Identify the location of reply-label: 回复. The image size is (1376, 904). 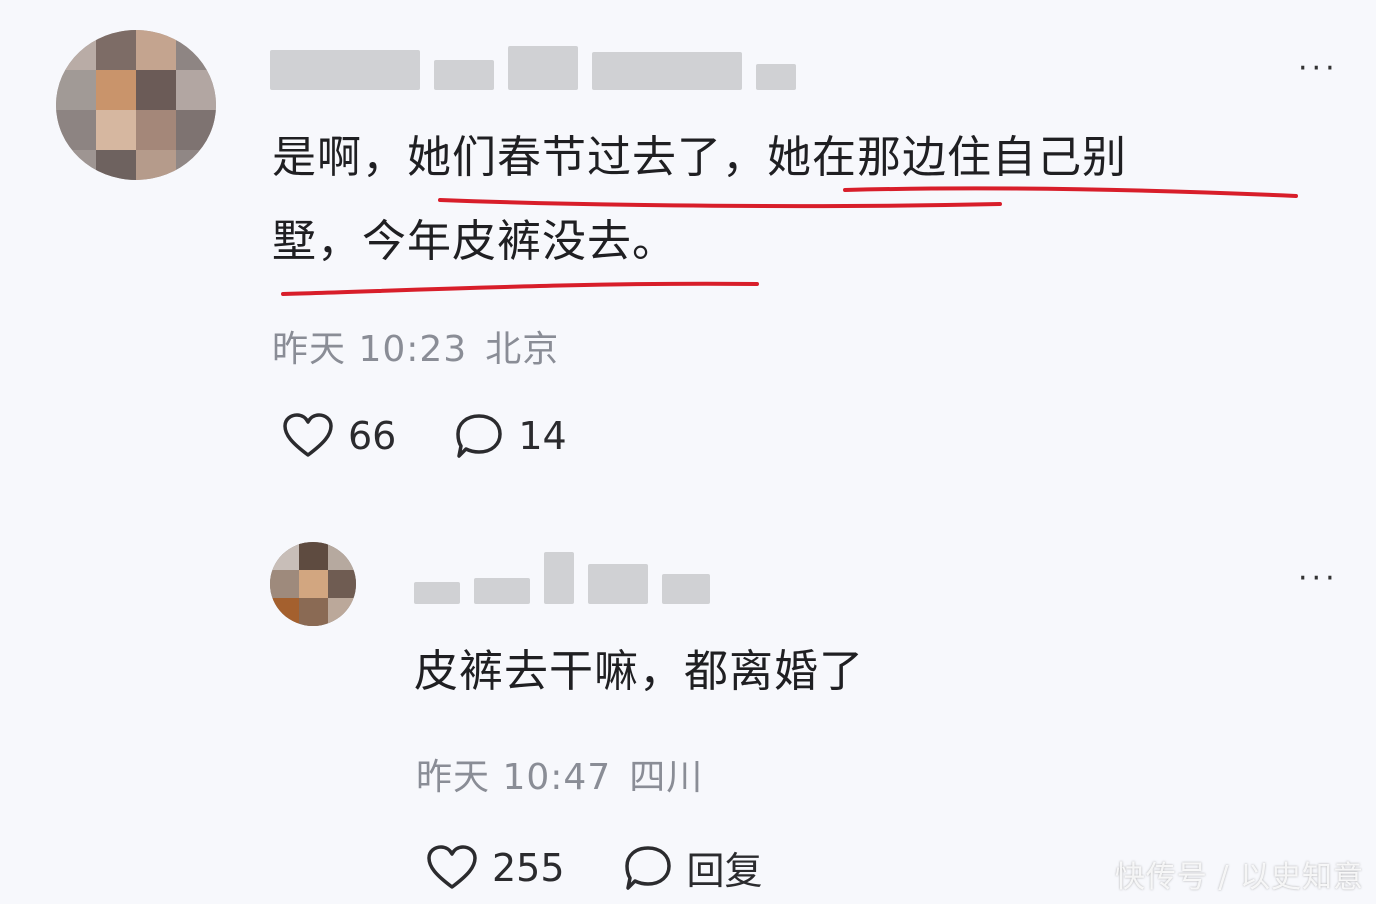
(724, 871).